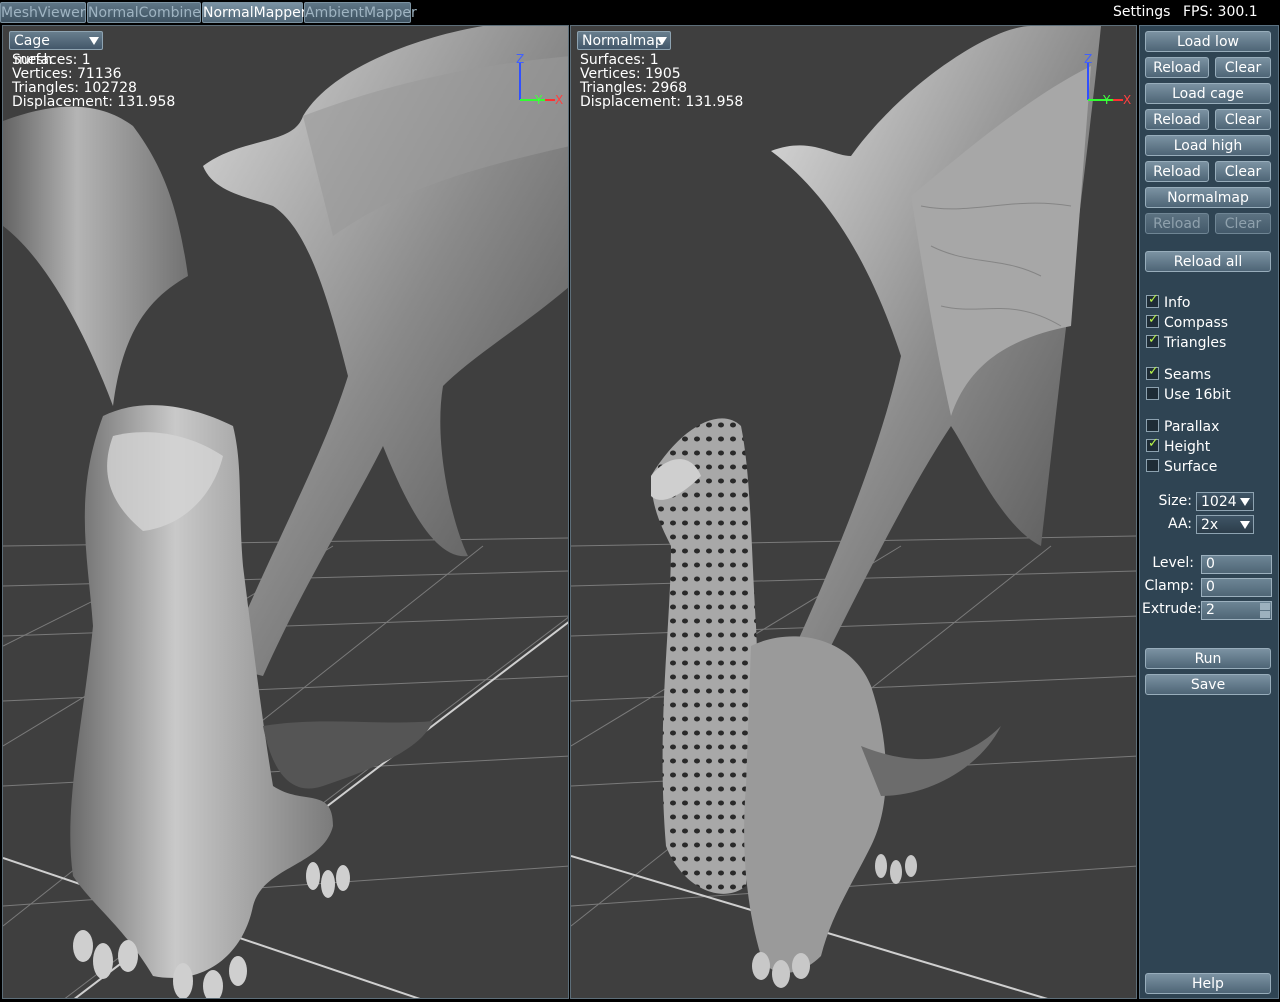 Image resolution: width=1280 pixels, height=1002 pixels. What do you see at coordinates (1243, 223) in the screenshot?
I see `clear-normalmap-button: Clear` at bounding box center [1243, 223].